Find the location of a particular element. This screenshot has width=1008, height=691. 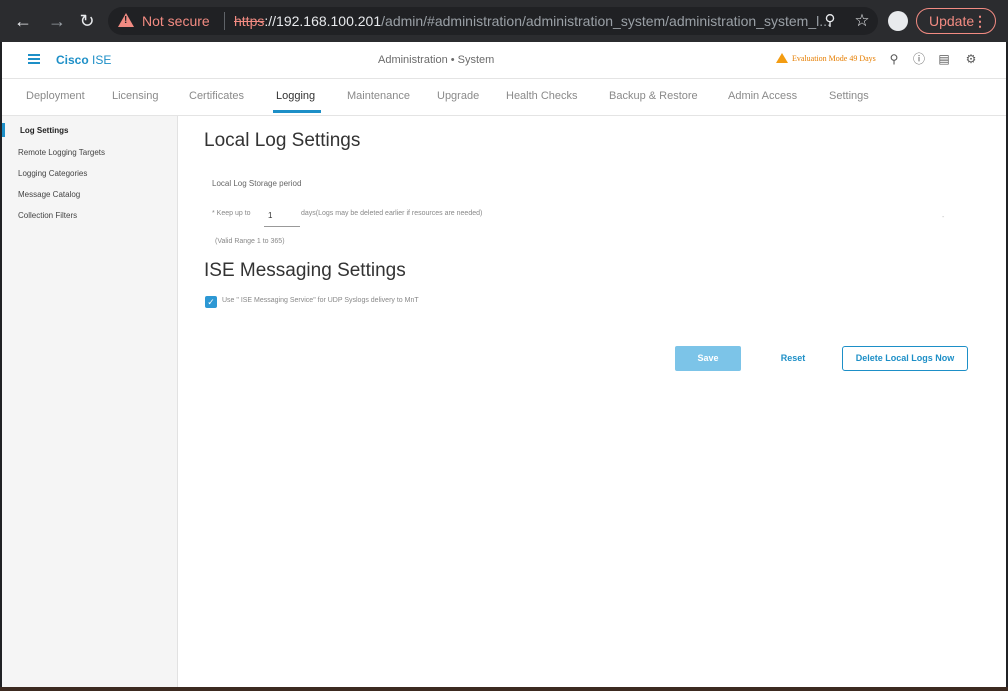

brand-rest: ISE is located at coordinates (100, 60).